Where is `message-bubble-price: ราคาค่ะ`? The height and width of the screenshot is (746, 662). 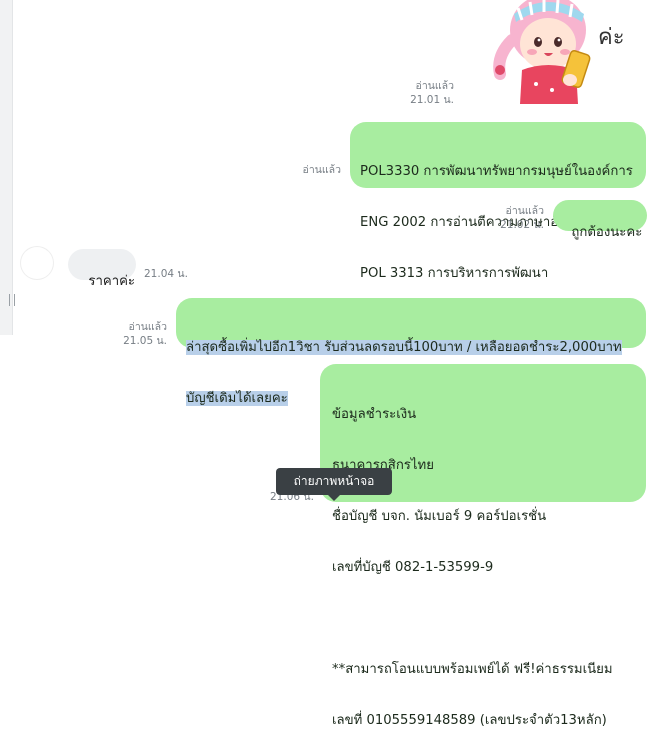
message-bubble-price: ราคาค่ะ is located at coordinates (102, 269).